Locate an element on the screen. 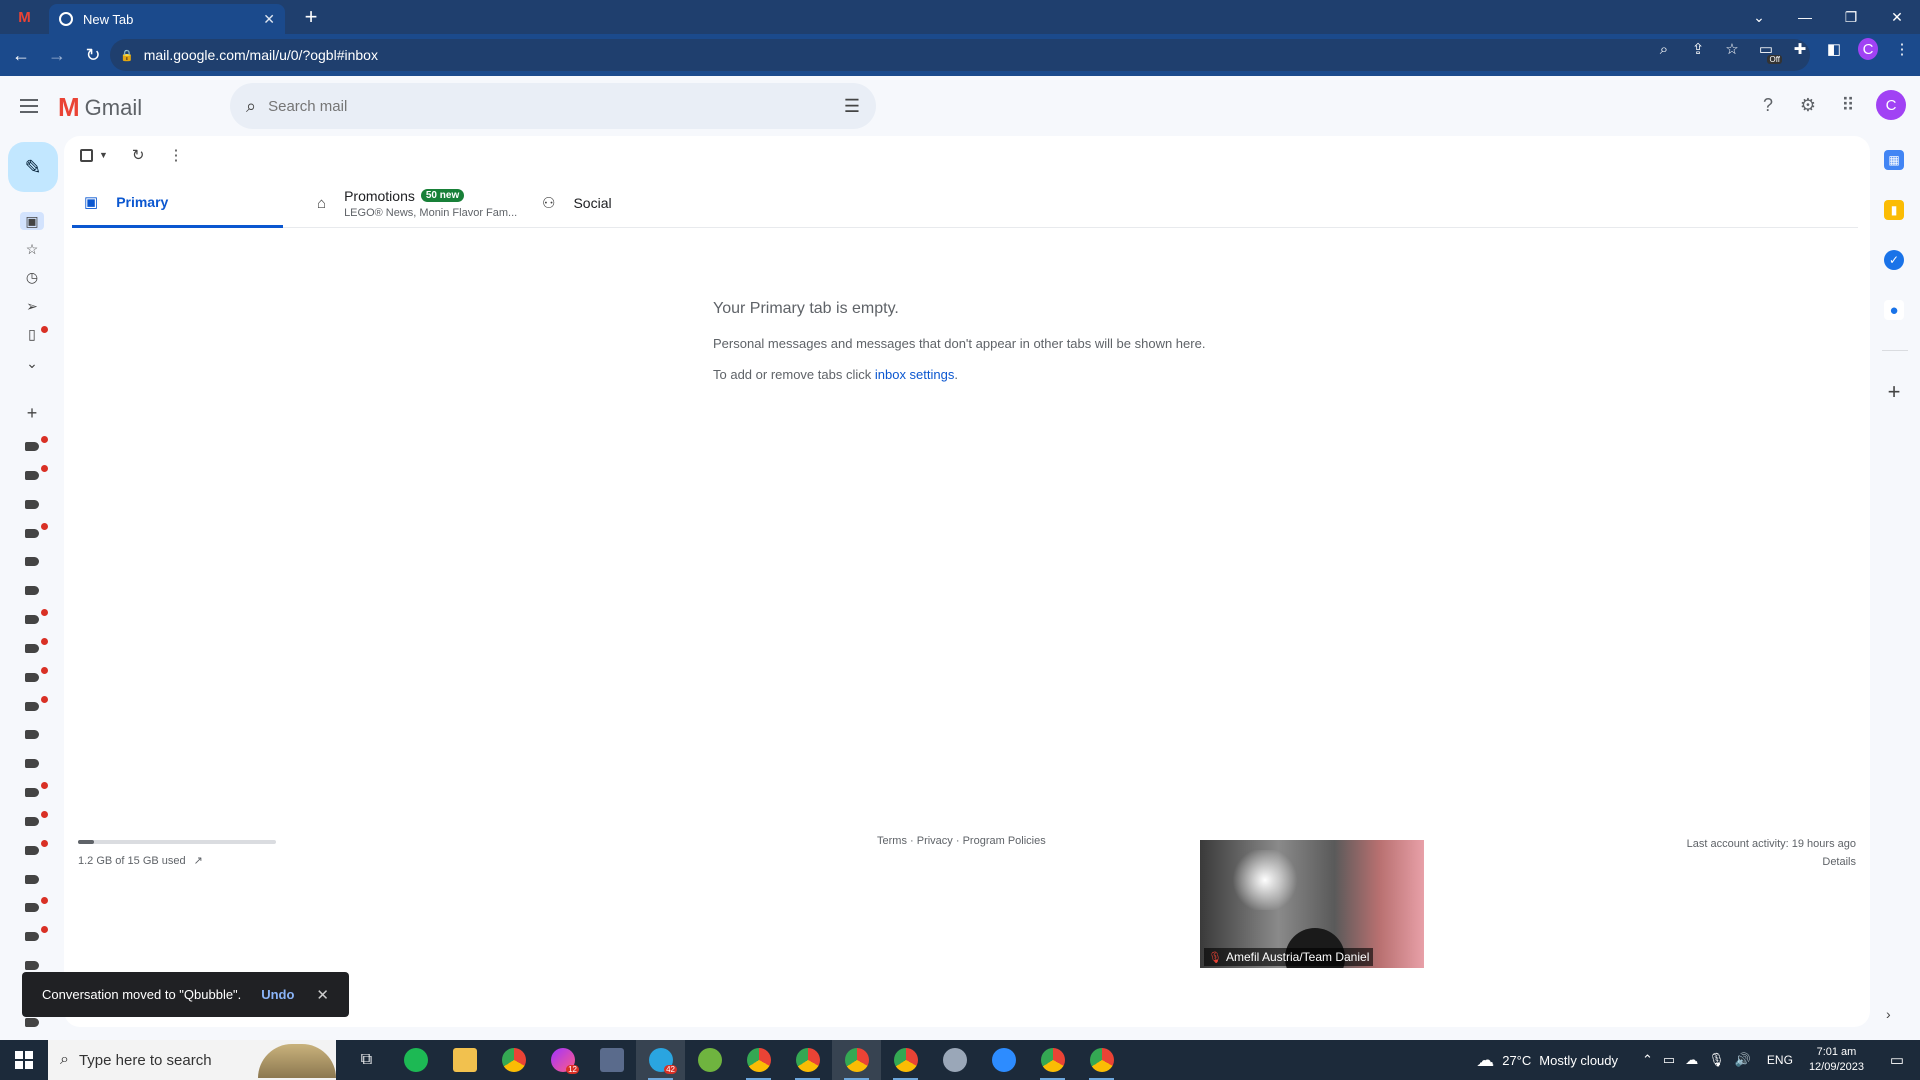 The image size is (1920, 1080). microphone-icon: 🎙 is located at coordinates (1716, 1060).